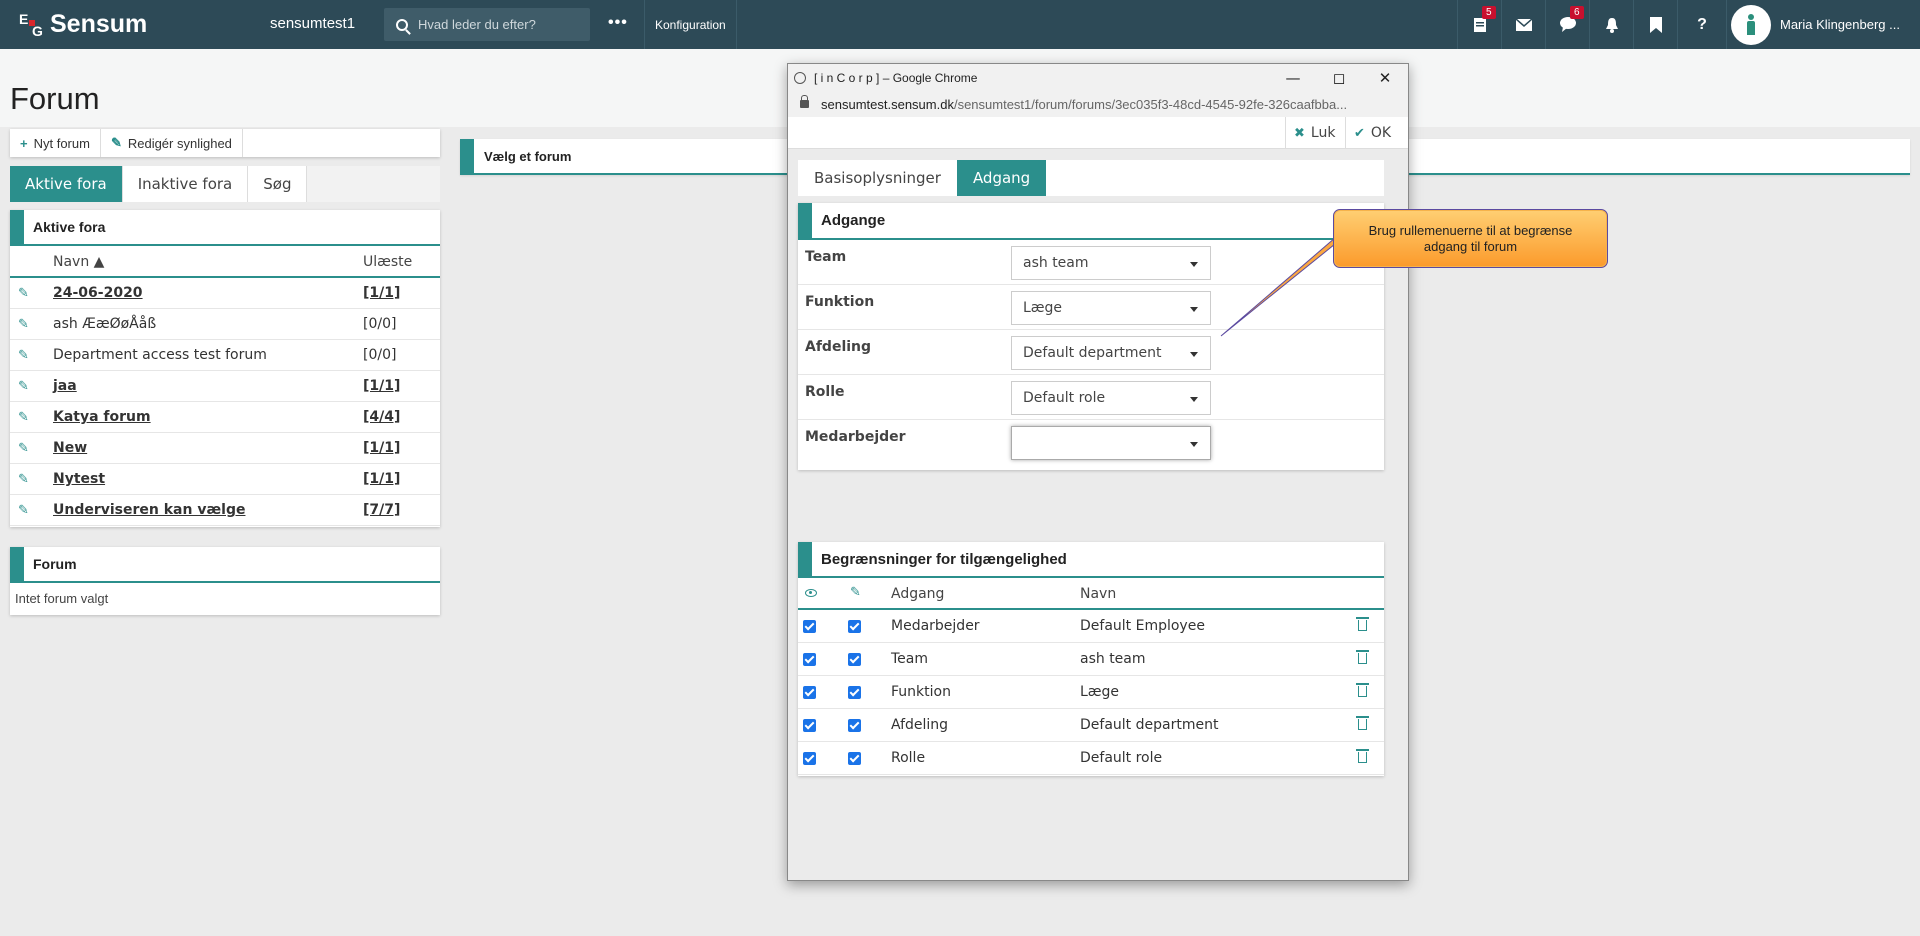  I want to click on org-name: sensumtest1, so click(312, 23).